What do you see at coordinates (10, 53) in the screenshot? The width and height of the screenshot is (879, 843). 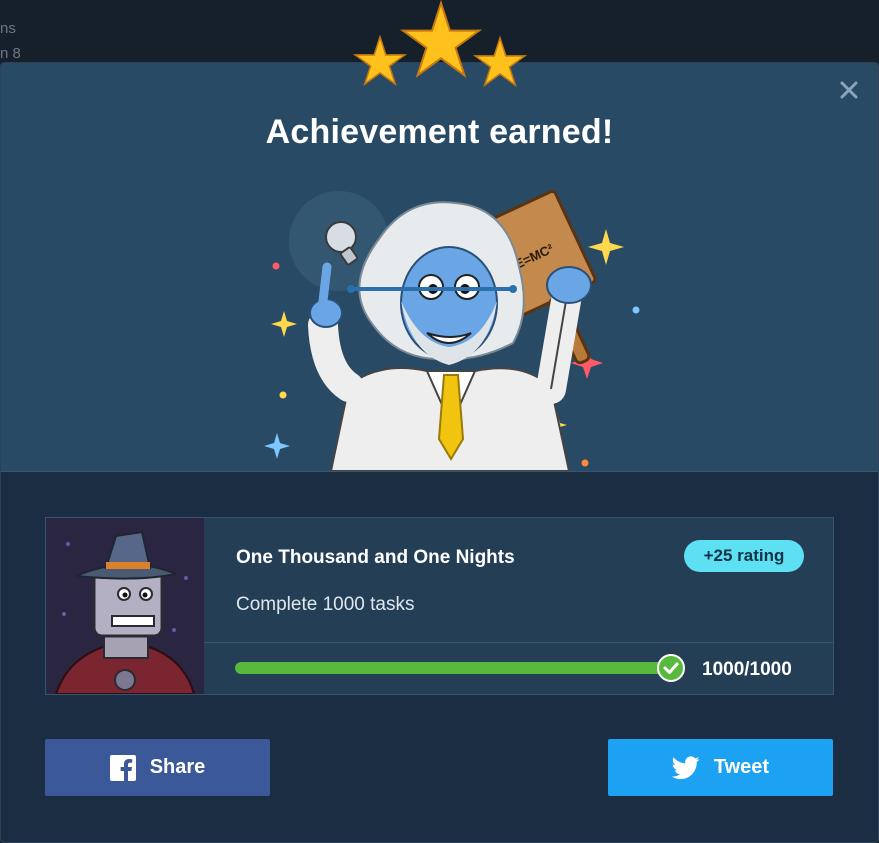 I see `background-text-fragment: n 8` at bounding box center [10, 53].